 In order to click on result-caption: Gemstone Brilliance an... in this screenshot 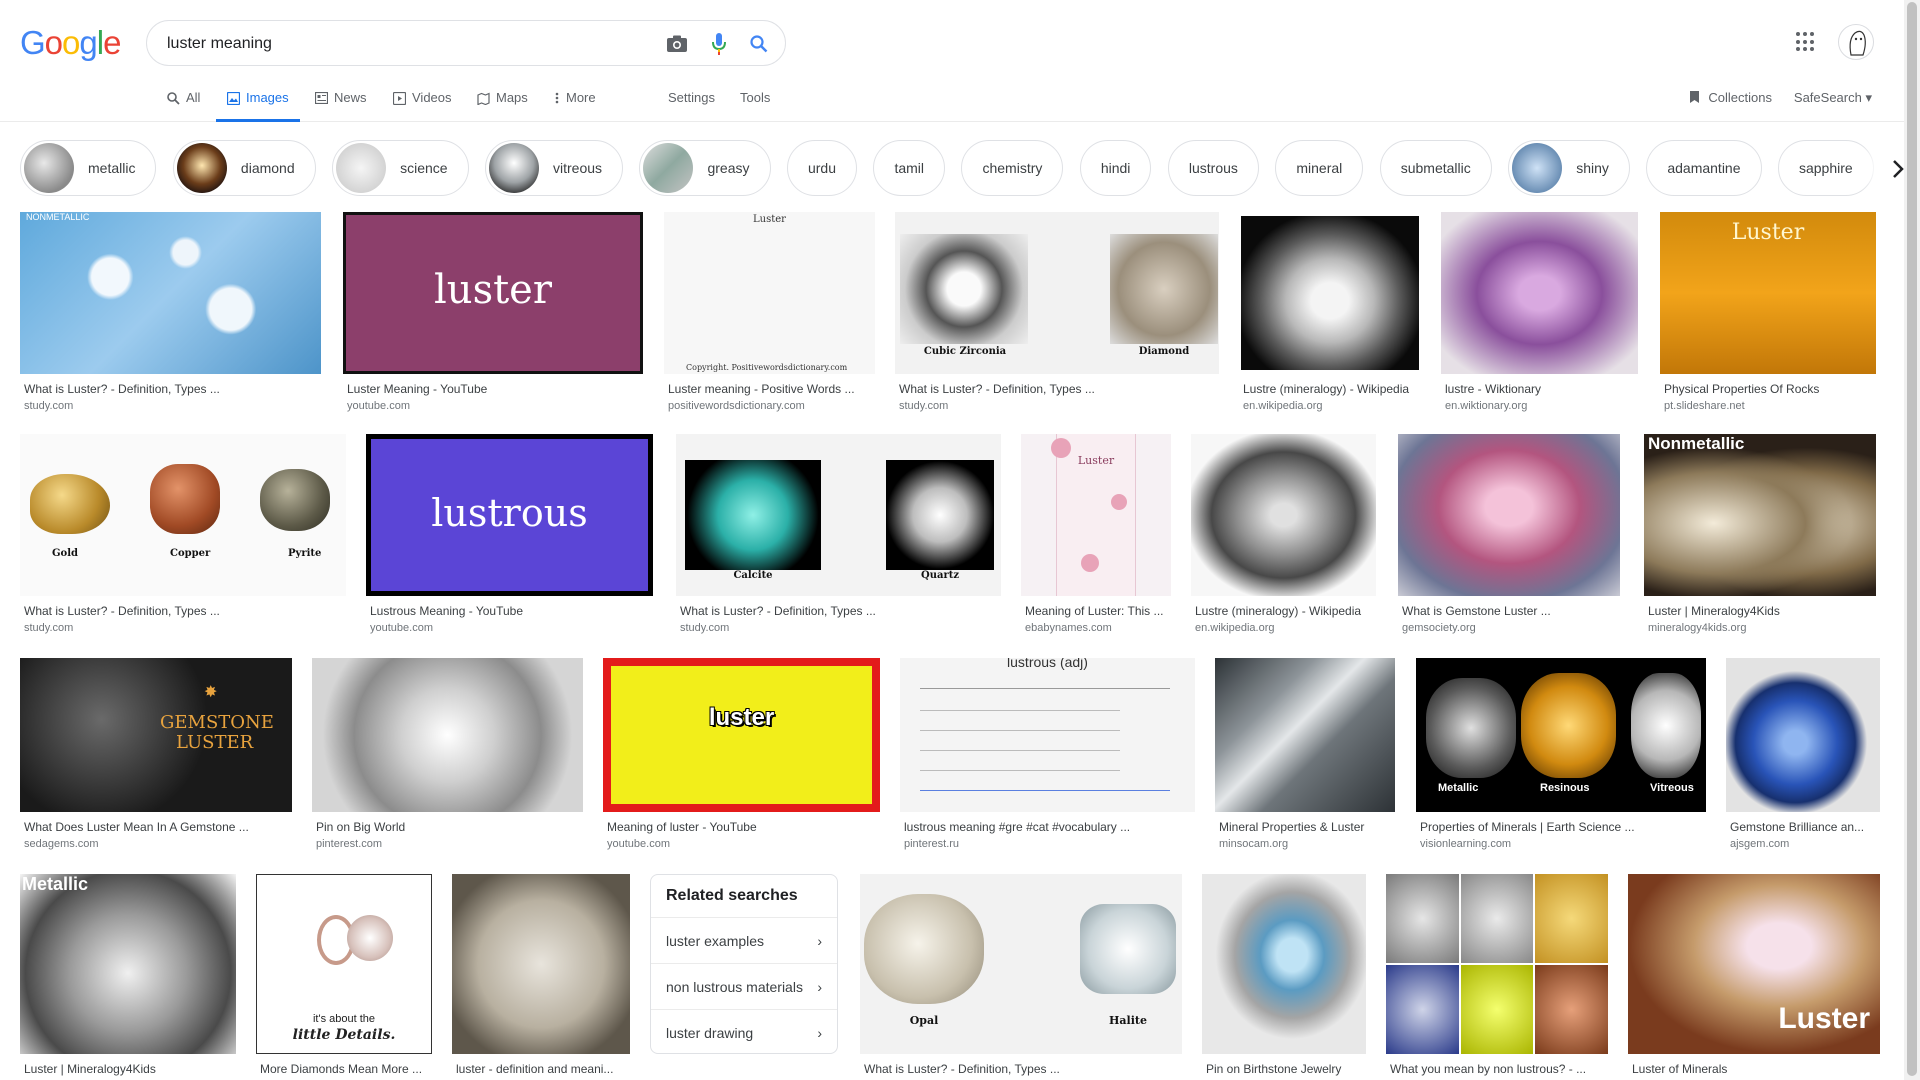, I will do `click(1797, 827)`.